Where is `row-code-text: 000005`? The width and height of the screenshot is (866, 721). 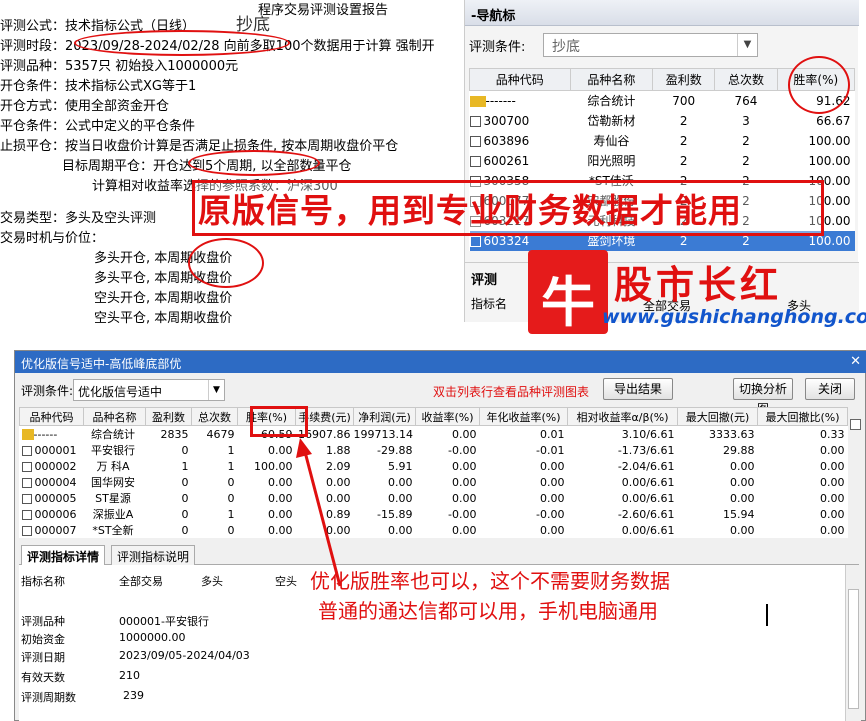
row-code-text: 000005 is located at coordinates (55, 498).